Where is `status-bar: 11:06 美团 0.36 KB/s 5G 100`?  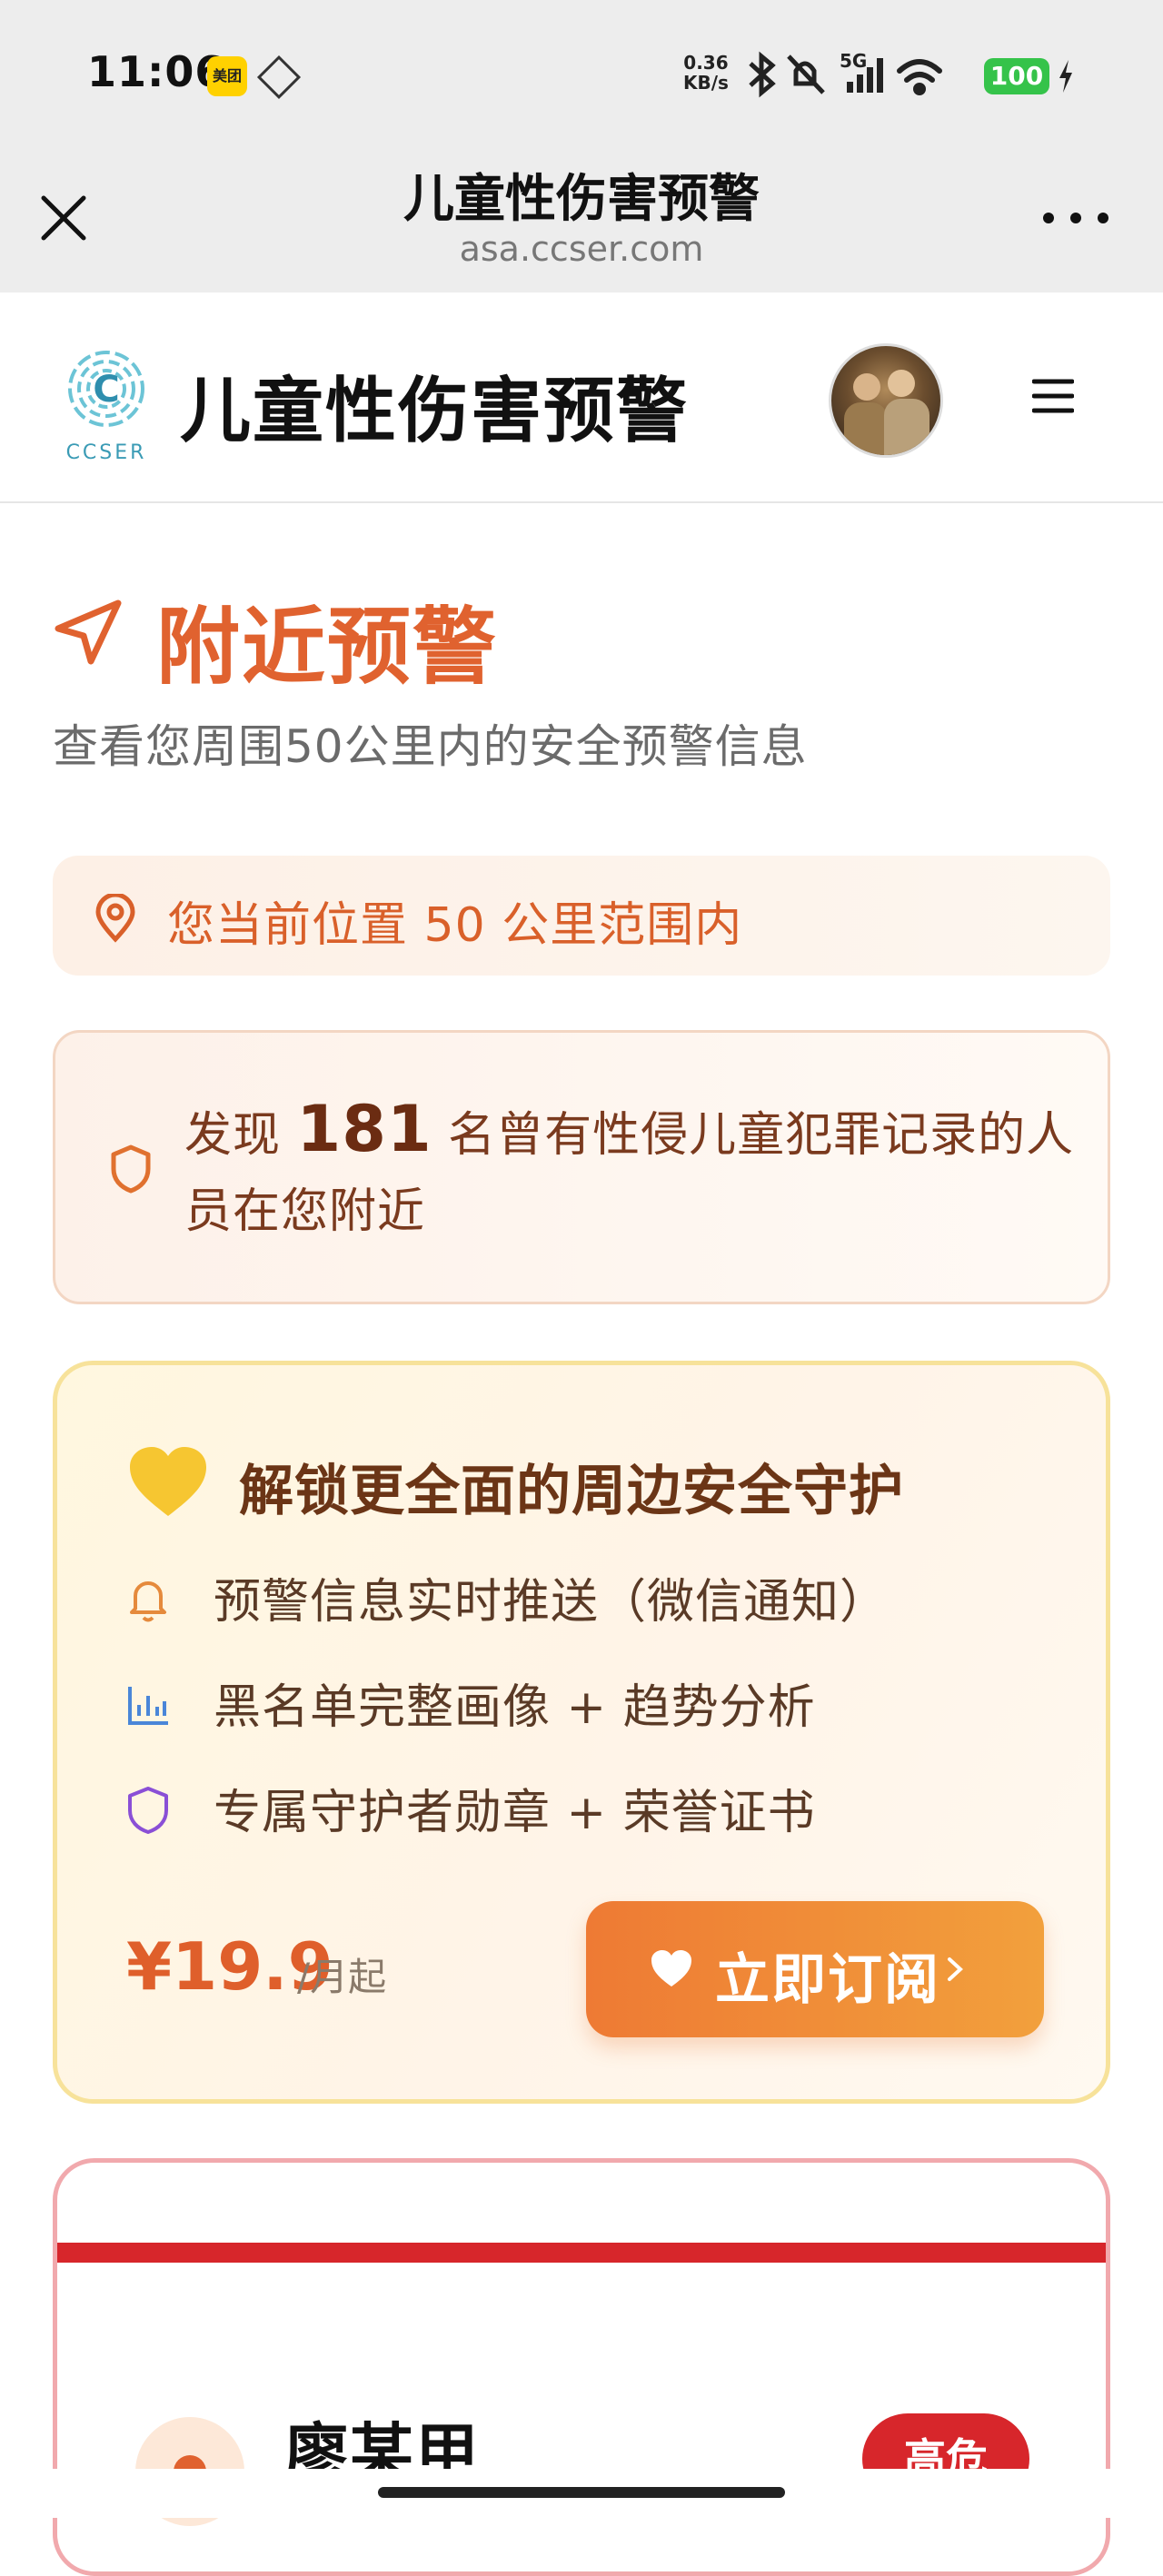 status-bar: 11:06 美团 0.36 KB/s 5G 100 is located at coordinates (581, 68).